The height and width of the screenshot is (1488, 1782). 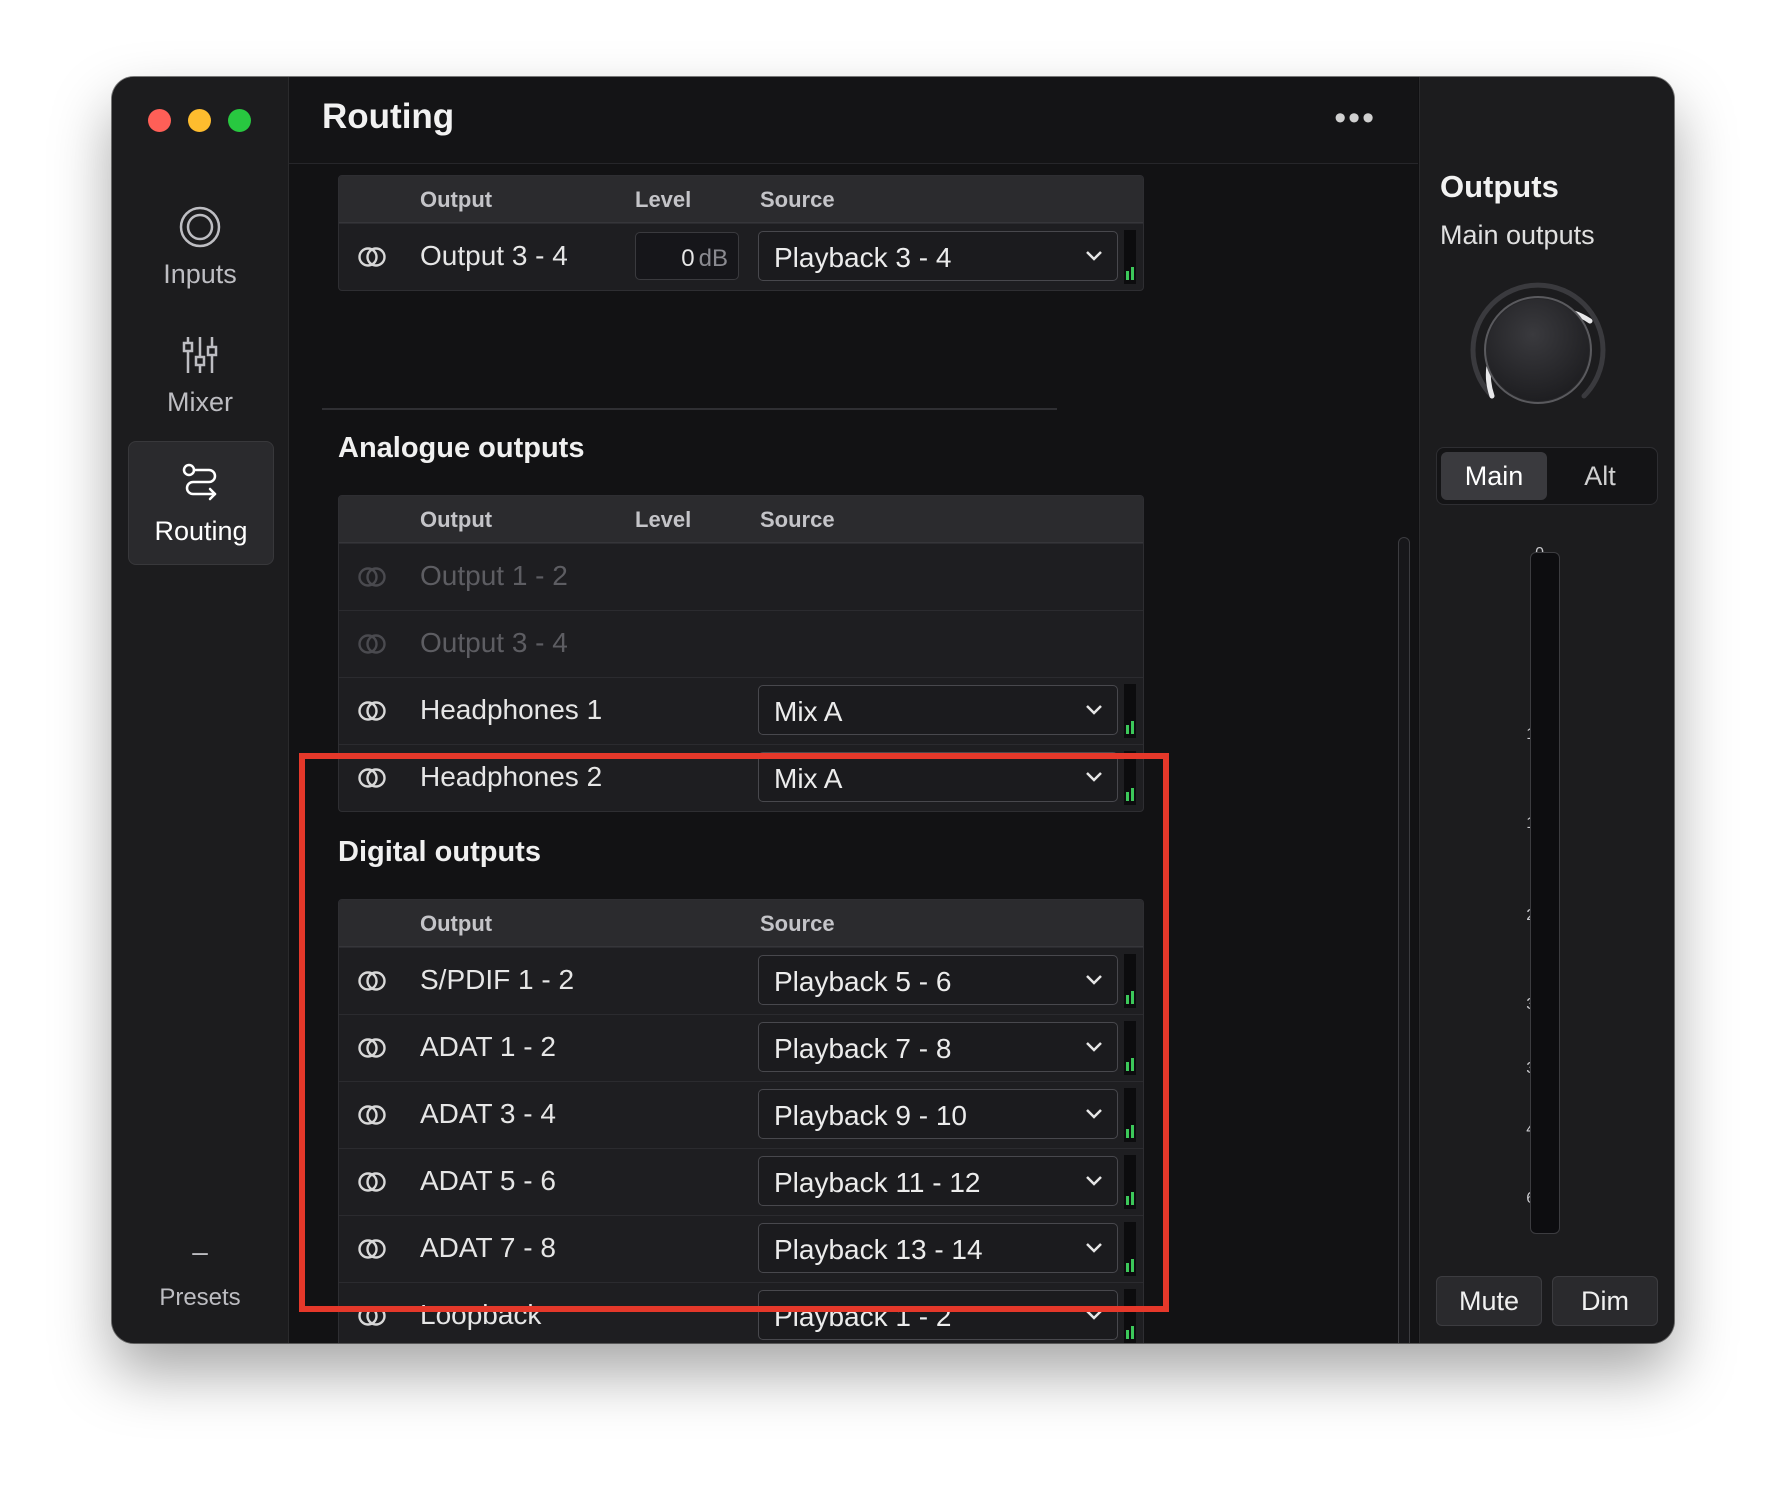 I want to click on output-name: ADAT 3 - 4, so click(x=488, y=1113).